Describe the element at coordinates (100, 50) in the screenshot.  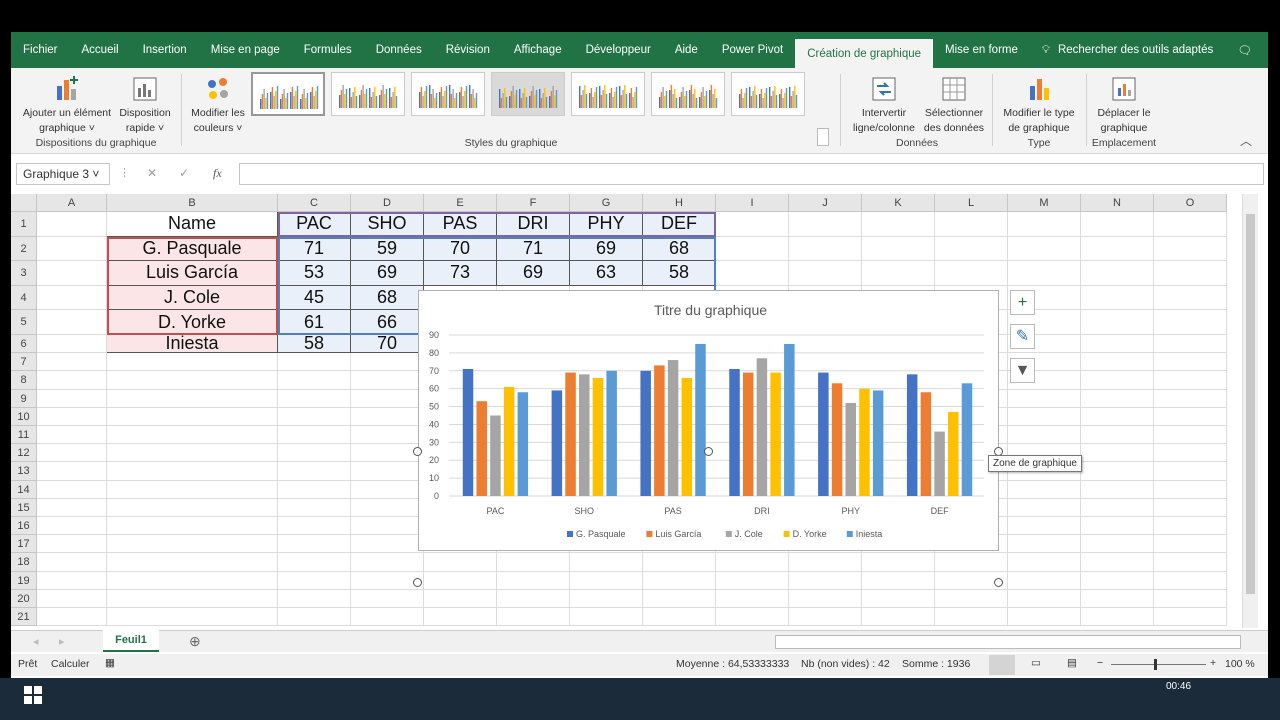
I see `ribbon-tab-1: Accueil` at that location.